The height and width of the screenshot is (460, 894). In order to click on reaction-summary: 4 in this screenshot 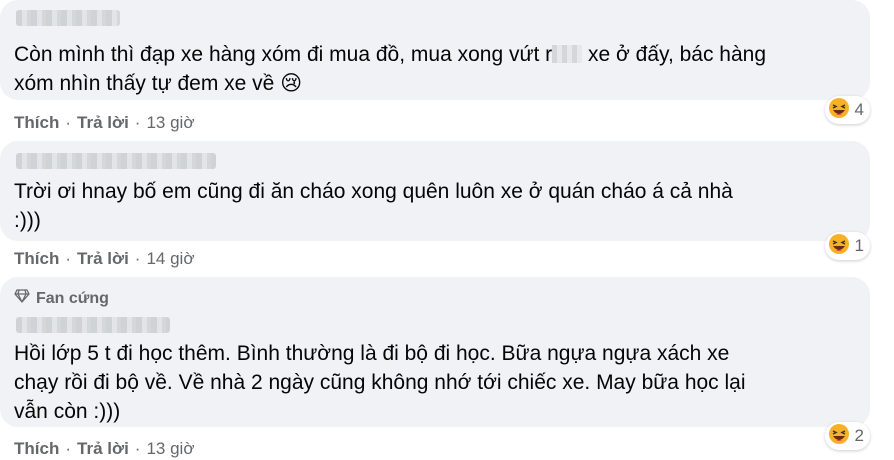, I will do `click(847, 110)`.